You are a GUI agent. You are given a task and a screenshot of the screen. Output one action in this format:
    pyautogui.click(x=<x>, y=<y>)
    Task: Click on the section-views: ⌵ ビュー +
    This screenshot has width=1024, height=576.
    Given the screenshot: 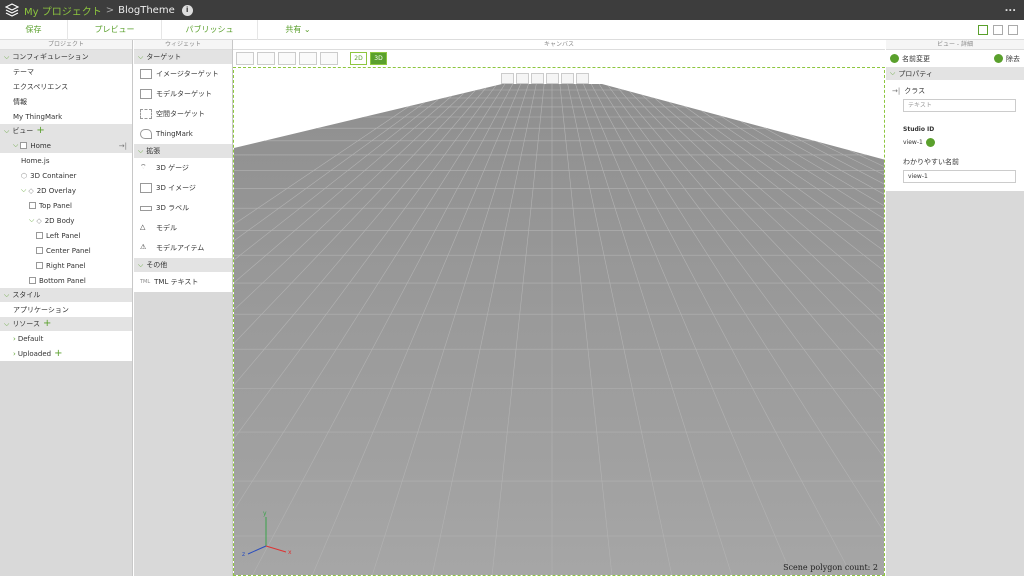 What is the action you would take?
    pyautogui.click(x=66, y=131)
    